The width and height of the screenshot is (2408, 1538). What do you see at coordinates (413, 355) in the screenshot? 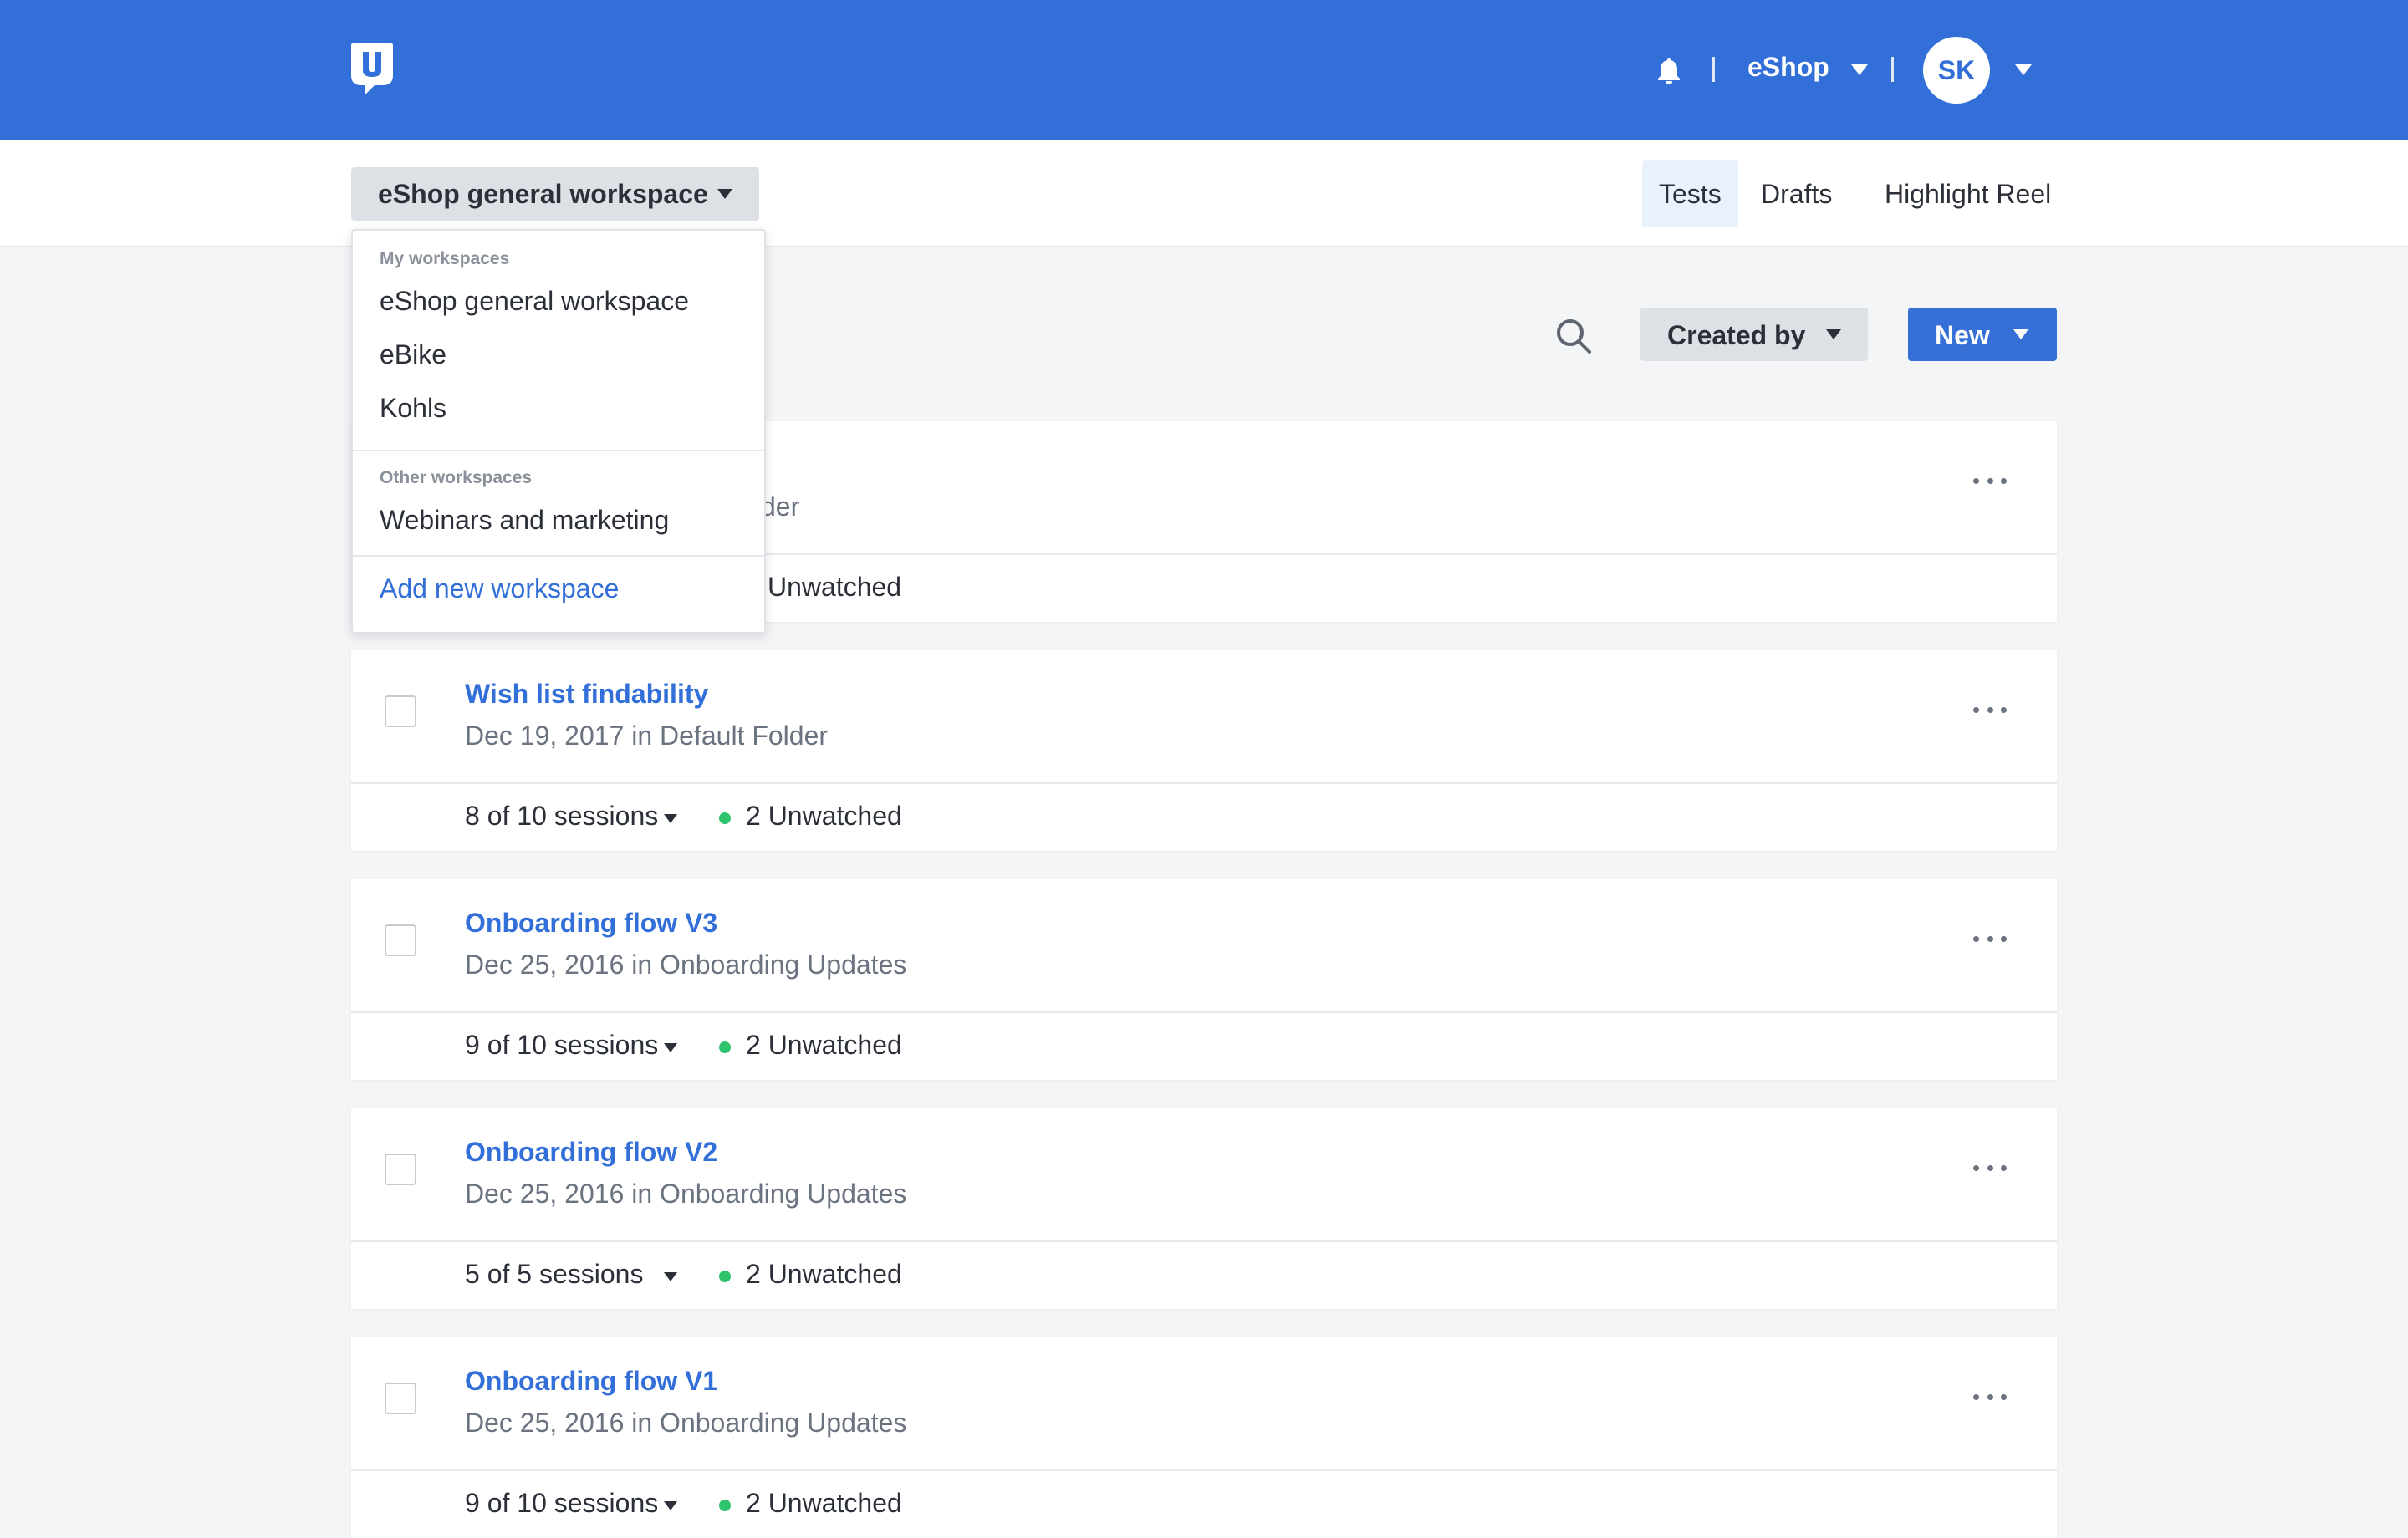
I see `workspace-option-ebike: eBike` at bounding box center [413, 355].